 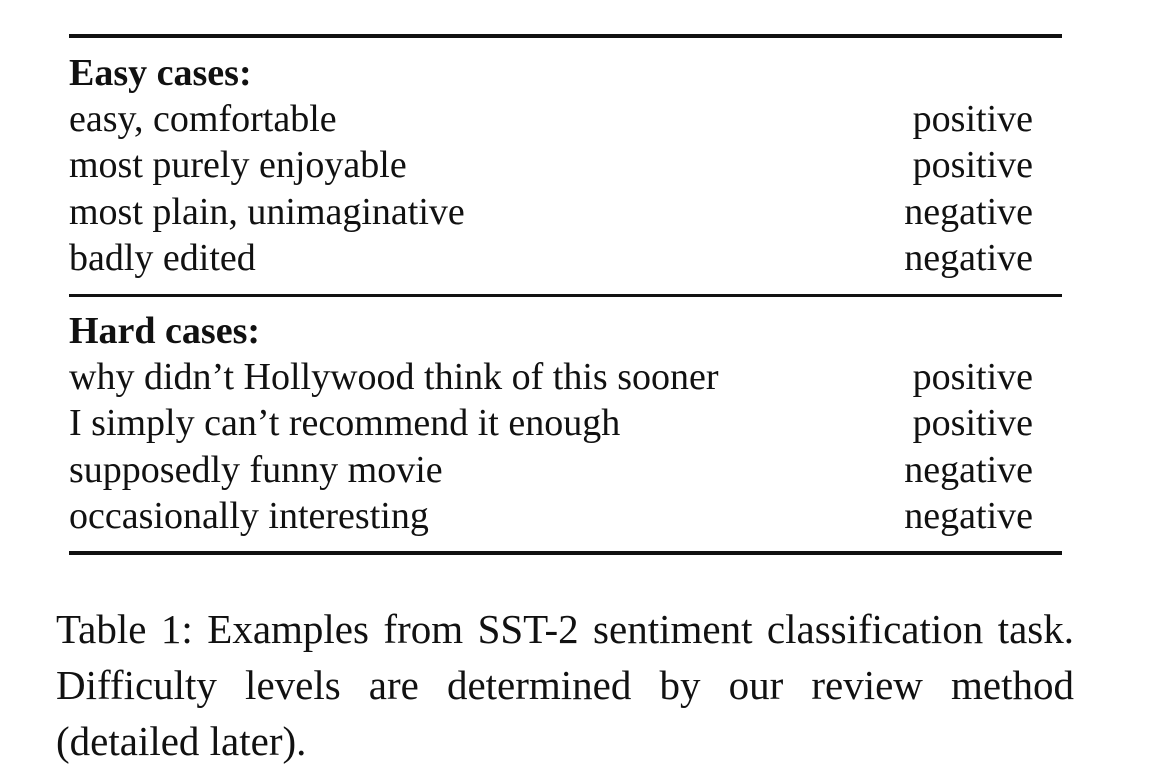 I want to click on example-text: I simply can’t recommend it enough, so click(x=345, y=423).